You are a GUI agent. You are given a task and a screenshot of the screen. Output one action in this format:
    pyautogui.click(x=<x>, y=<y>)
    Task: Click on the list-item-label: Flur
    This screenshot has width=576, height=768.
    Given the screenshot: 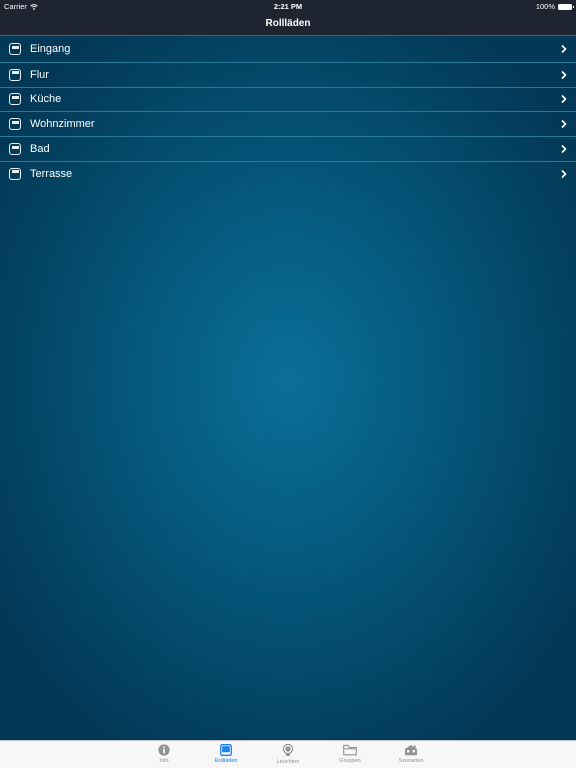 What is the action you would take?
    pyautogui.click(x=39, y=74)
    